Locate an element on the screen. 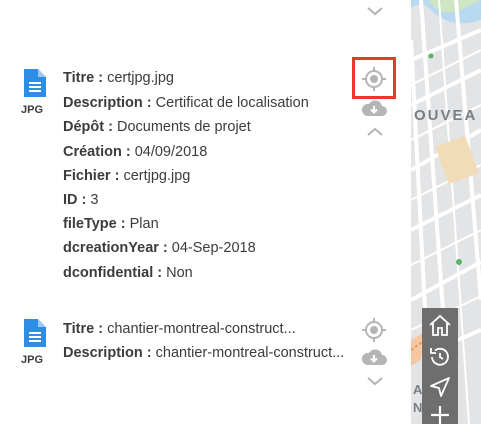 The image size is (481, 428). field-fichier: Fichier : certjpg.jpg is located at coordinates (127, 176).